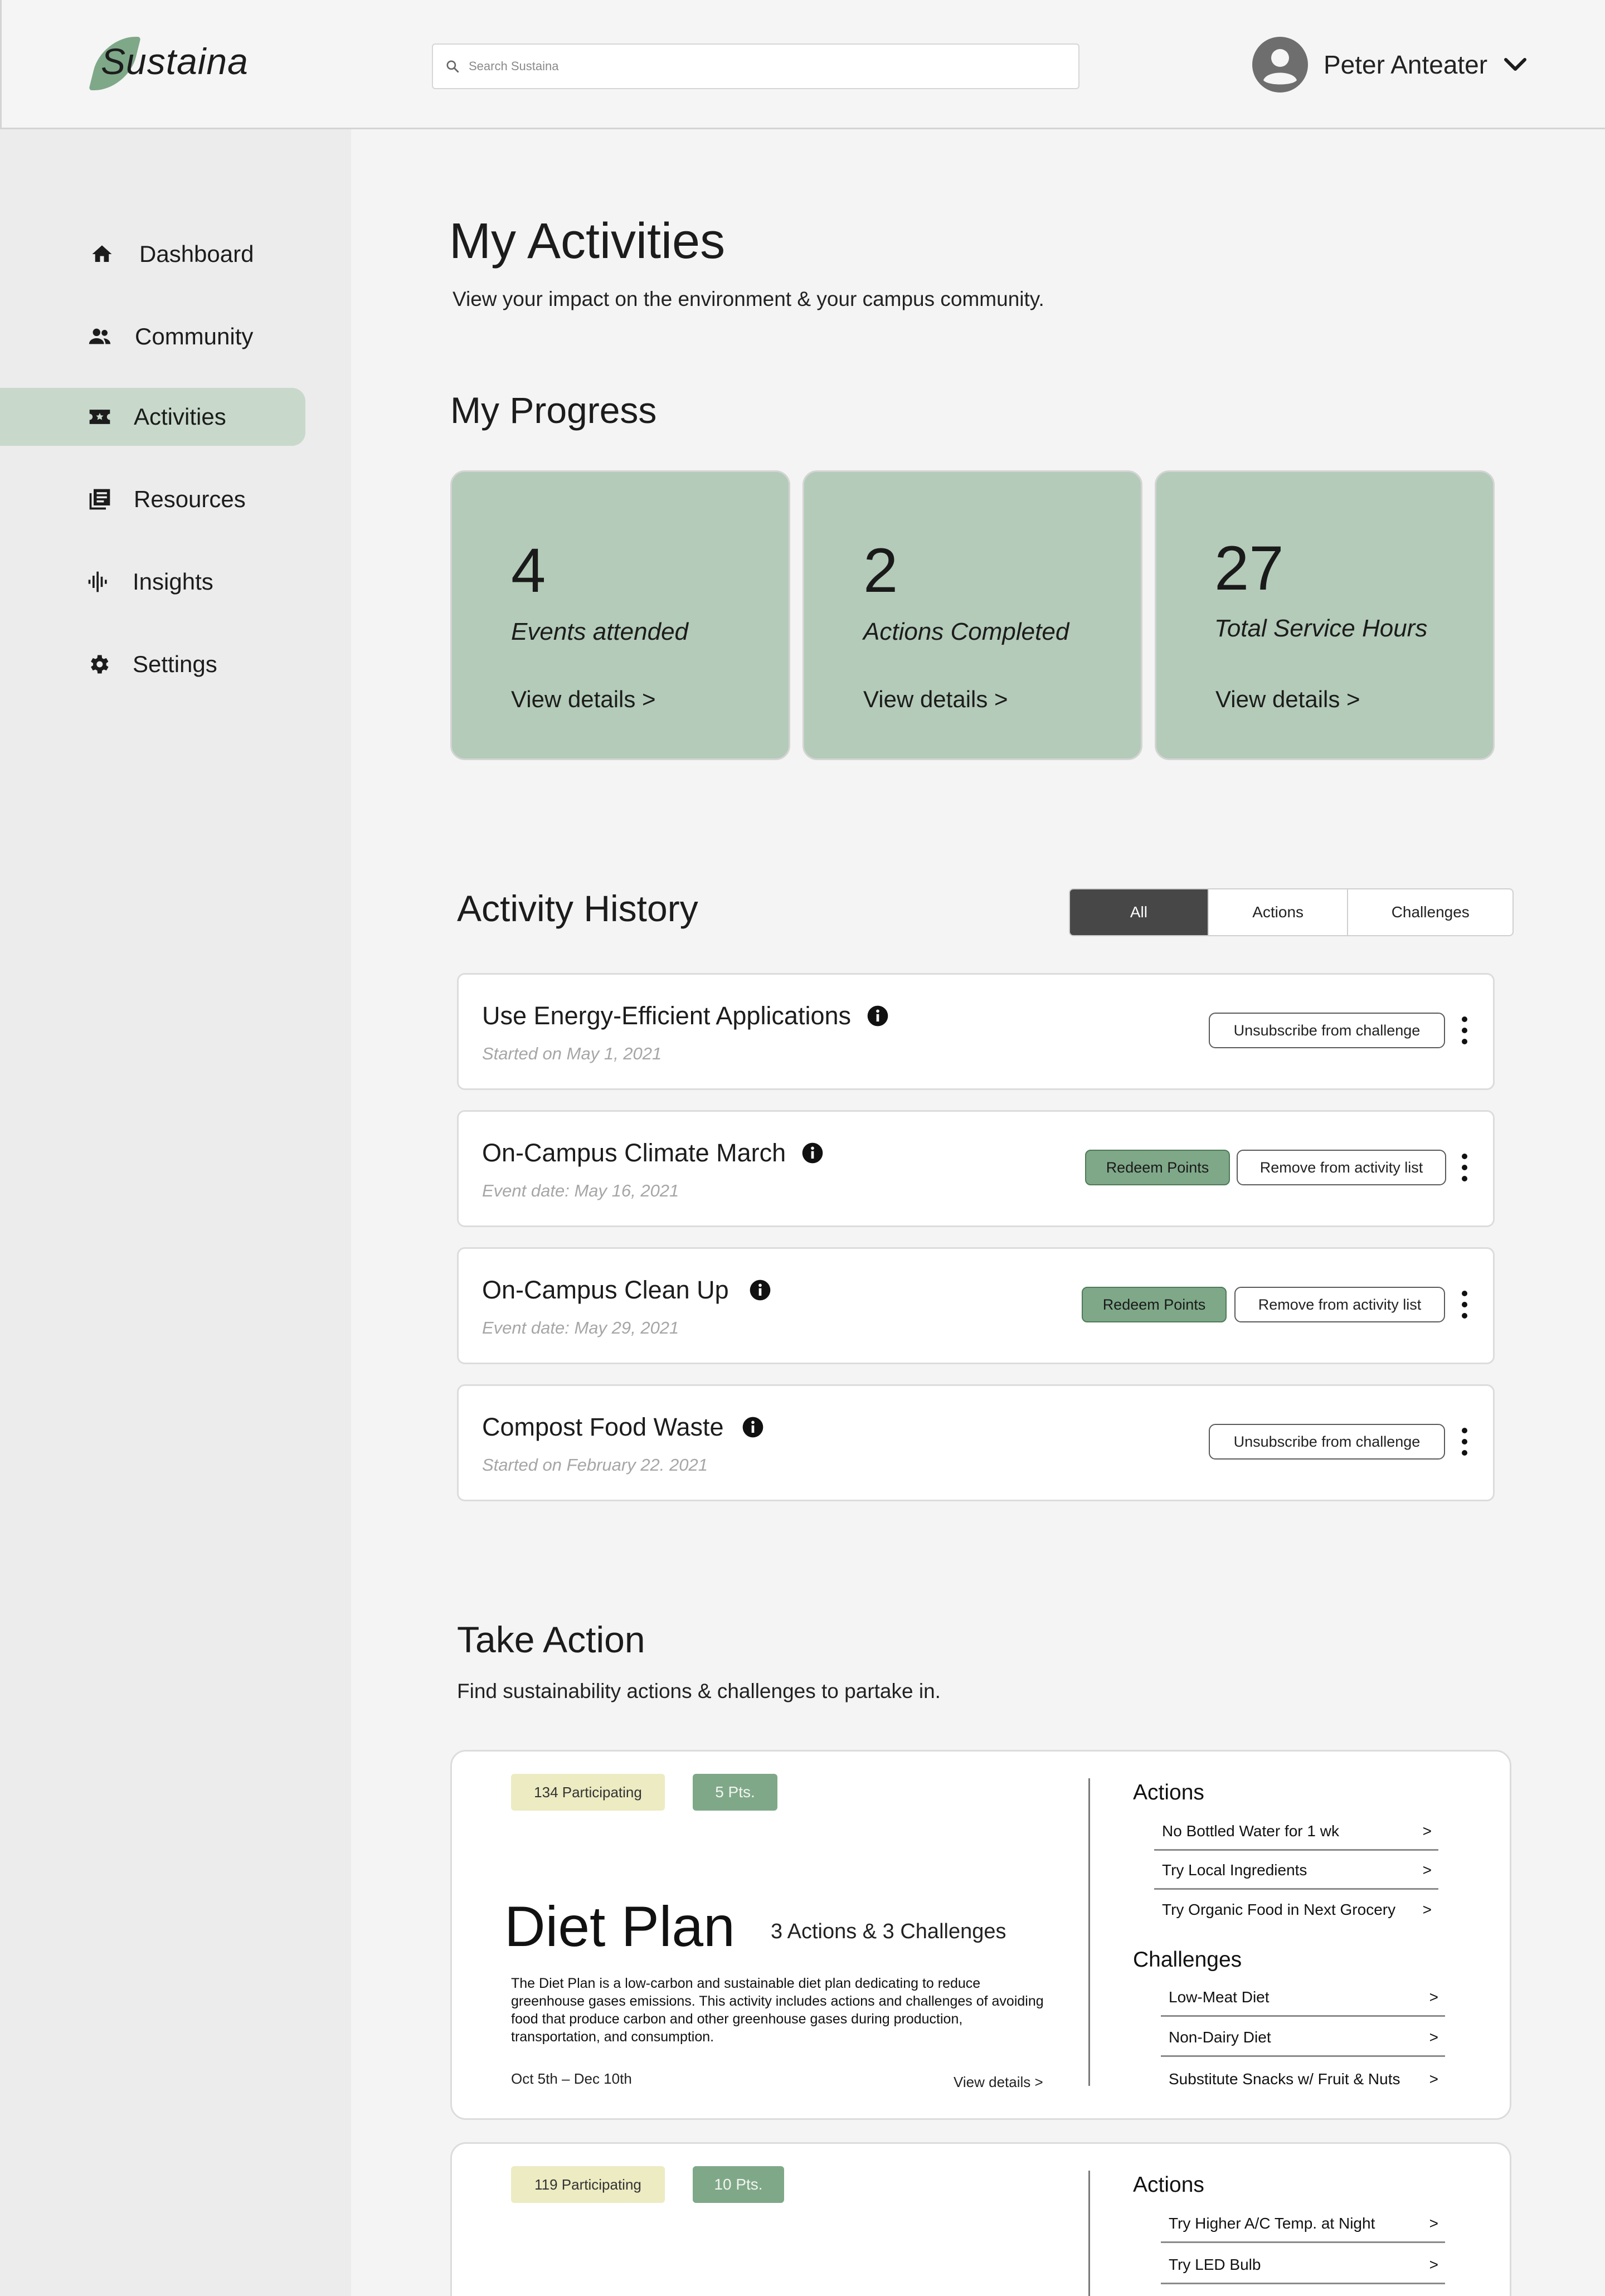 This screenshot has width=1605, height=2296. Describe the element at coordinates (966, 631) in the screenshot. I see `stat-label: Actions Completed` at that location.